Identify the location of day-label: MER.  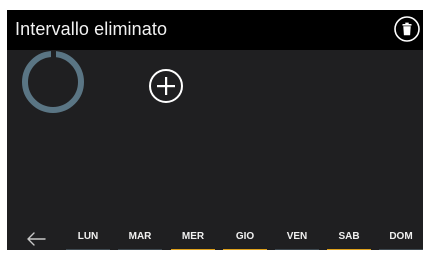
(193, 236).